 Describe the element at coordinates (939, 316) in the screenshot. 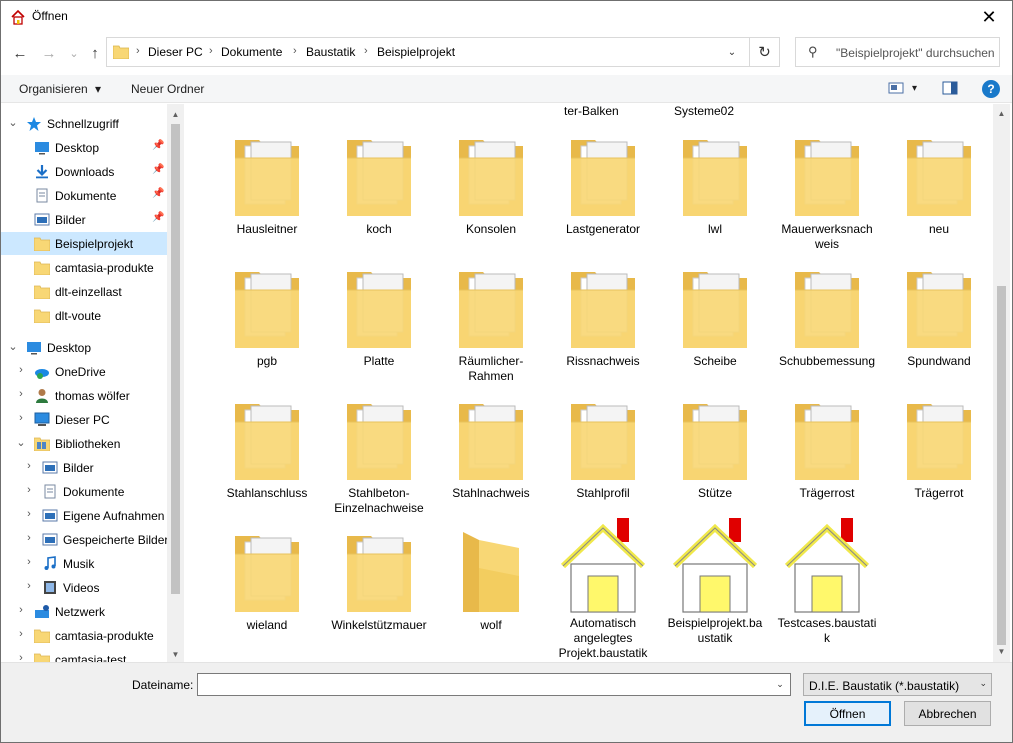

I see `folder-item: Spundwand` at that location.